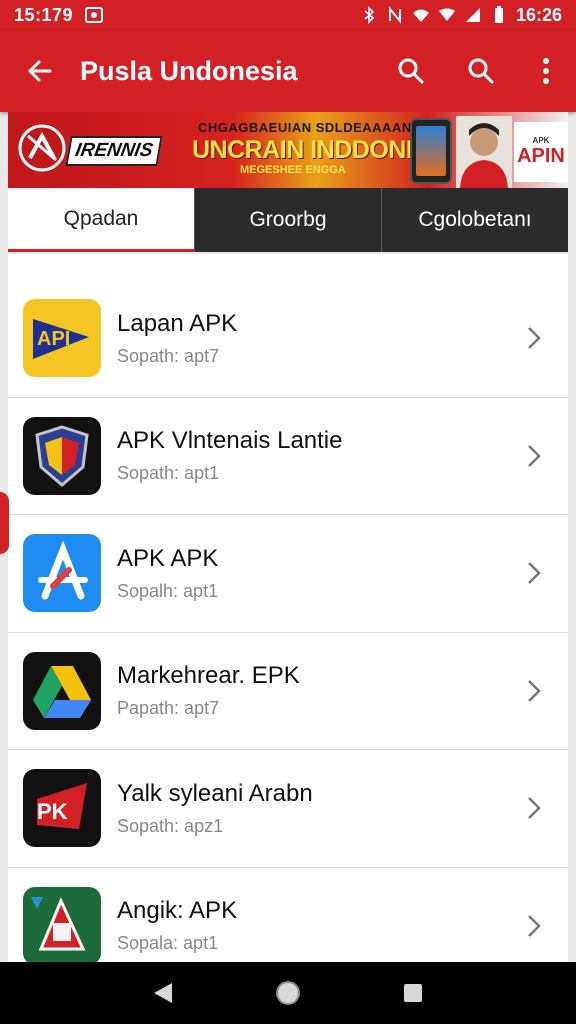  I want to click on item-sub: Papath: apt7, so click(168, 708).